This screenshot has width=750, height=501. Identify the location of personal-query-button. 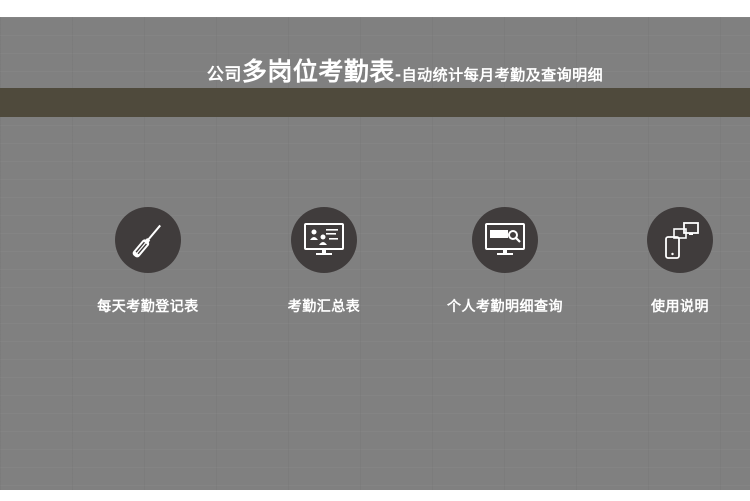
(505, 240).